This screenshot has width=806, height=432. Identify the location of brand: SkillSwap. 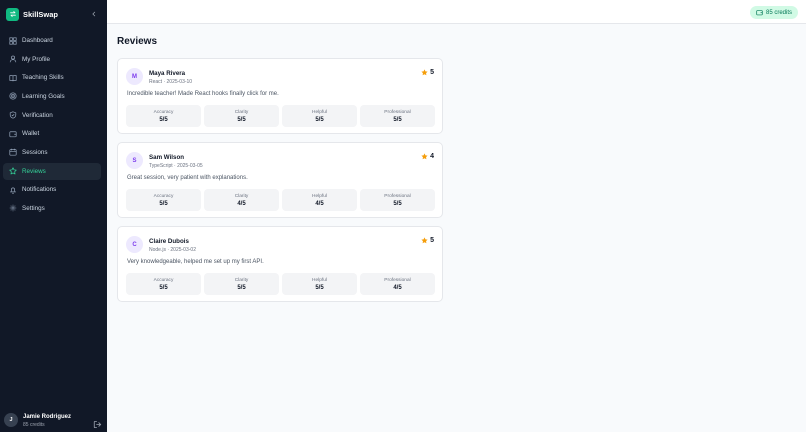
(32, 14).